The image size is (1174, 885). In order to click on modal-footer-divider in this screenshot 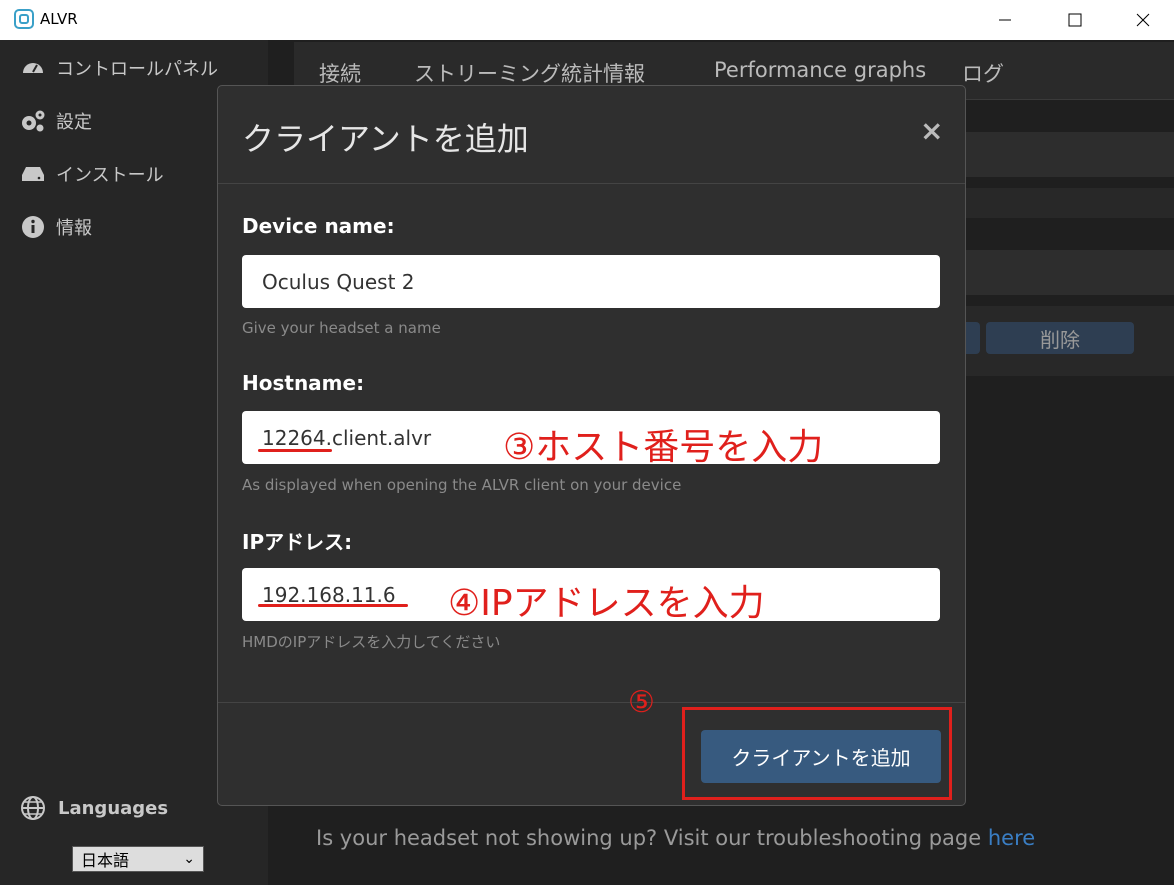, I will do `click(591, 702)`.